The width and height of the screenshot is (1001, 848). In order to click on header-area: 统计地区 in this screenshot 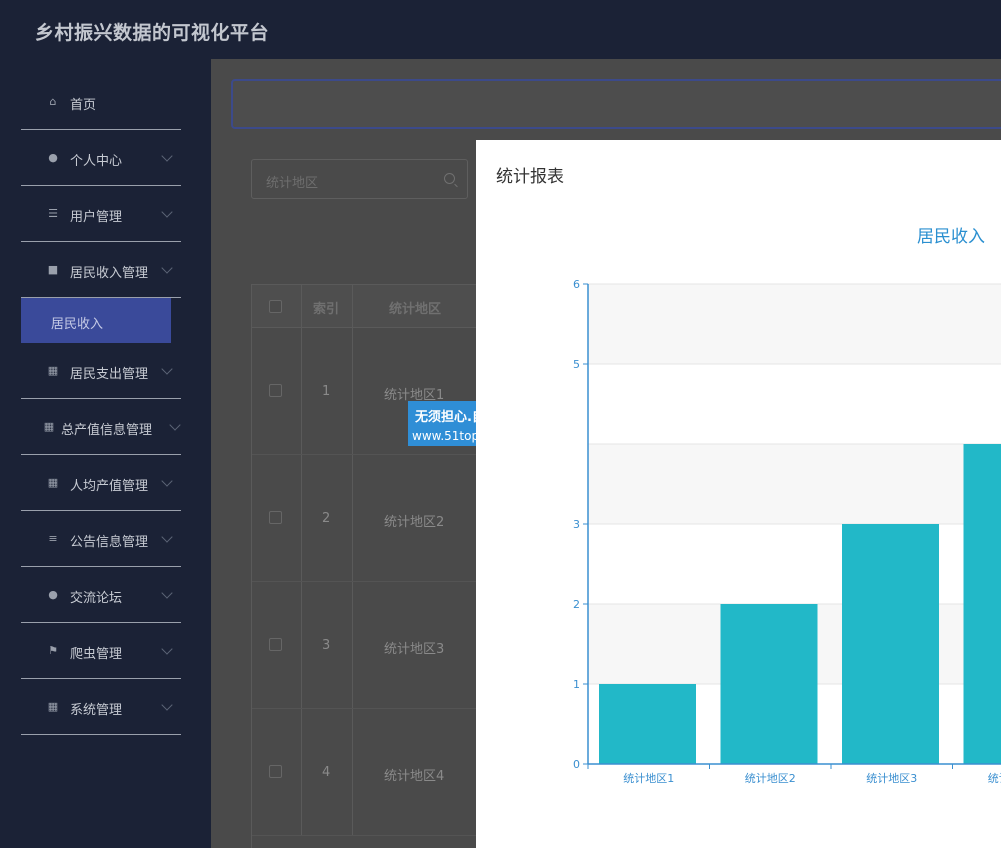, I will do `click(415, 309)`.